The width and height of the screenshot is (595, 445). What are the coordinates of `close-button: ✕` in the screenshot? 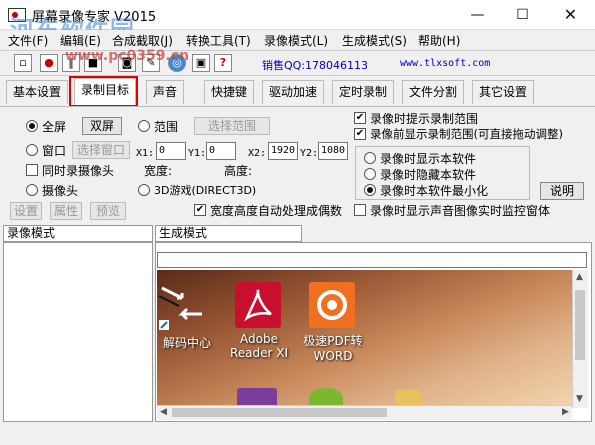 It's located at (570, 15).